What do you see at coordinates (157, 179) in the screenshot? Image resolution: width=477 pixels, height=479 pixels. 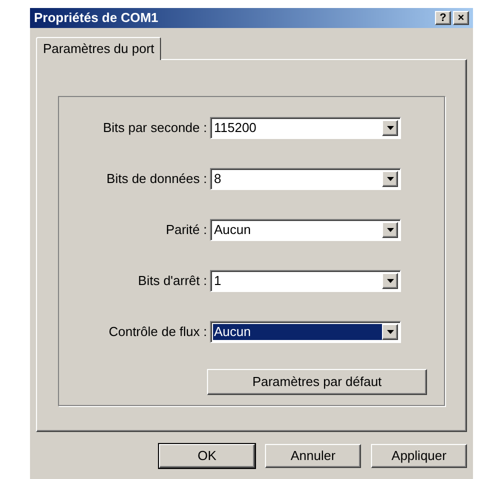 I see `field-label: Bits de données :` at bounding box center [157, 179].